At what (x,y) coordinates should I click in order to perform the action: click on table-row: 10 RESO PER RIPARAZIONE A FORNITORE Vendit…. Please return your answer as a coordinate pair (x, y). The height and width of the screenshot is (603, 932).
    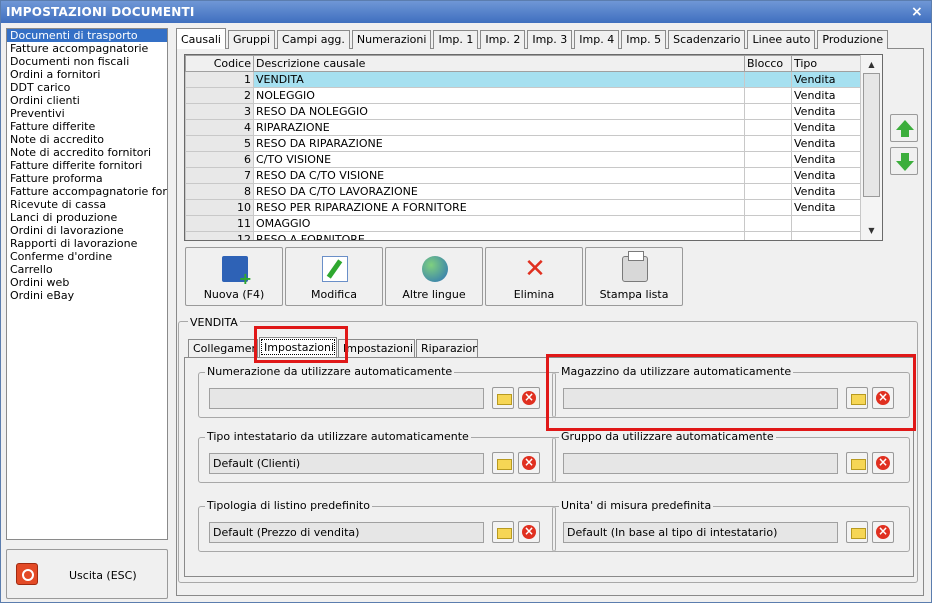
    Looking at the image, I should click on (523, 207).